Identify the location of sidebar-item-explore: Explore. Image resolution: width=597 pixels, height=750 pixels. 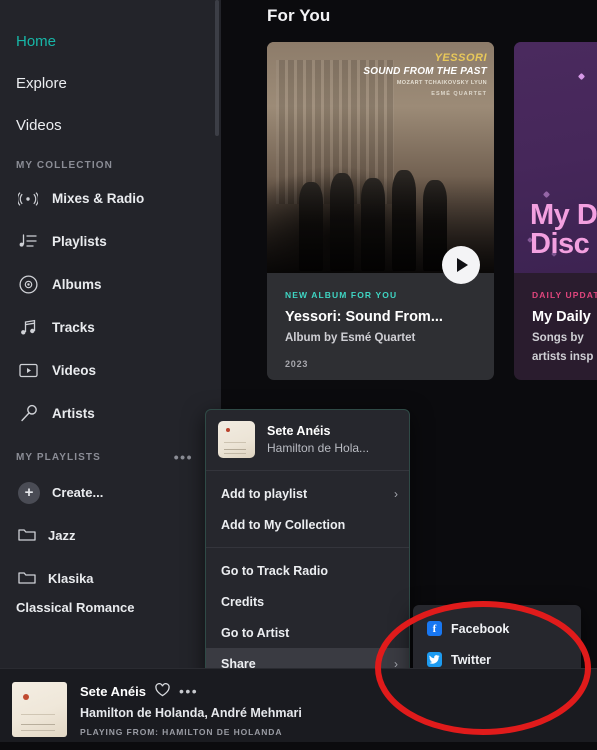
(110, 83).